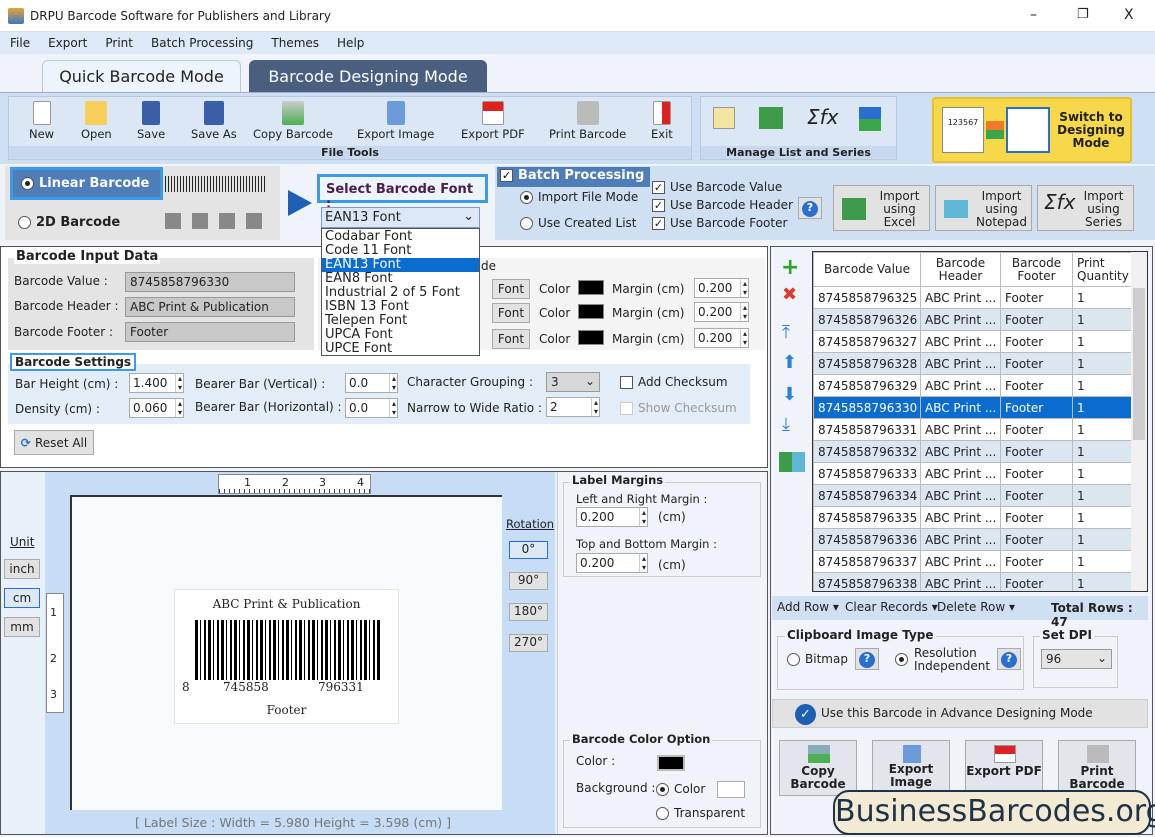  What do you see at coordinates (818, 768) in the screenshot?
I see `copy-barcode-action-button: Copy Barcode` at bounding box center [818, 768].